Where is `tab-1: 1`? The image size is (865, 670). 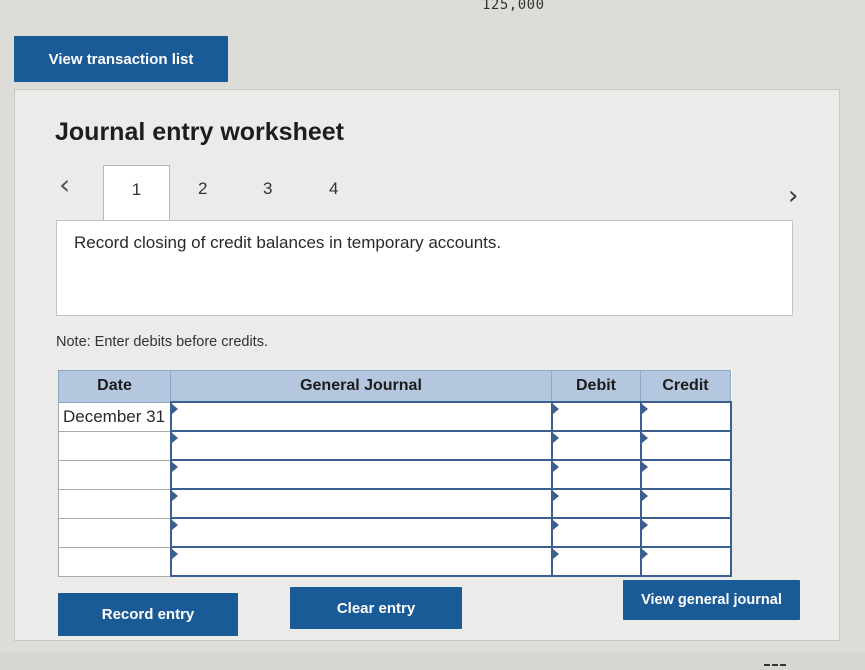 tab-1: 1 is located at coordinates (136, 192).